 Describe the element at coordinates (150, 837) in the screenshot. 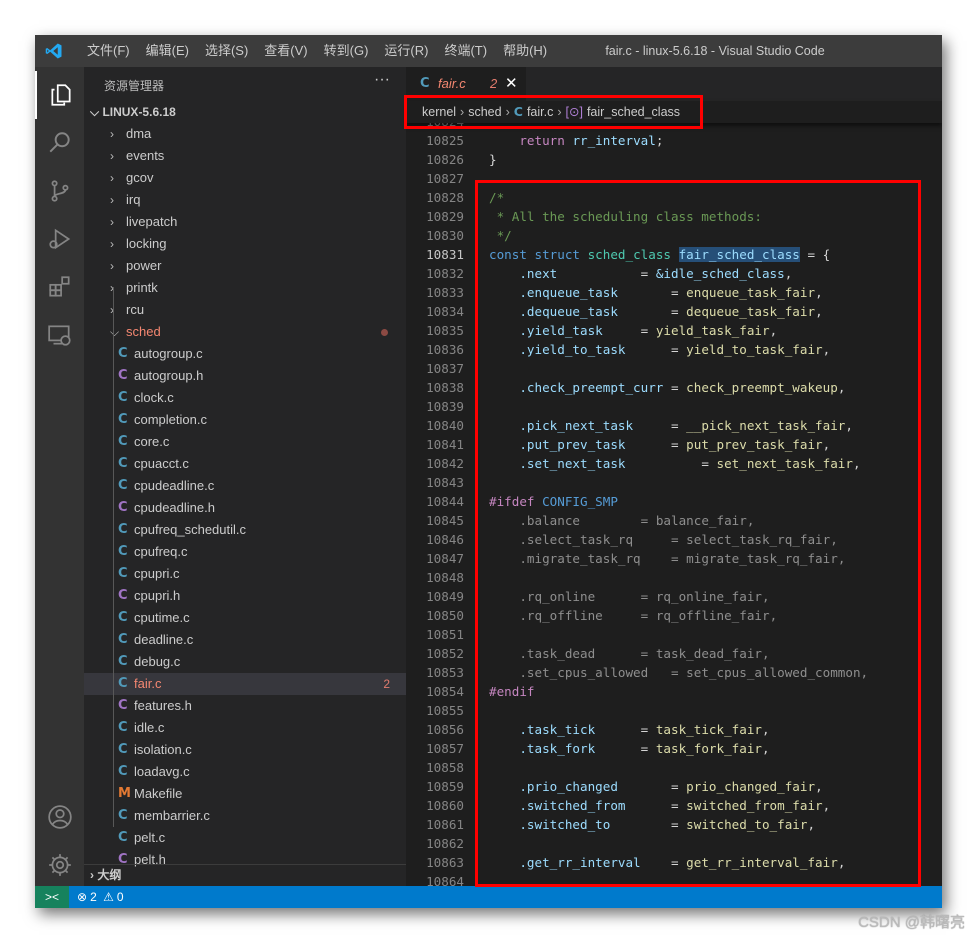

I see `file-label: pelt.c` at that location.